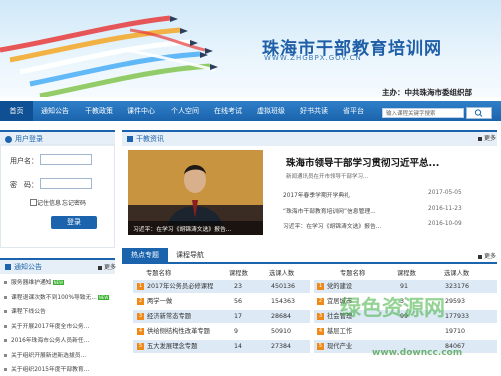  What do you see at coordinates (271, 111) in the screenshot?
I see `nav-item-virtual-class: 虚拟班级` at bounding box center [271, 111].